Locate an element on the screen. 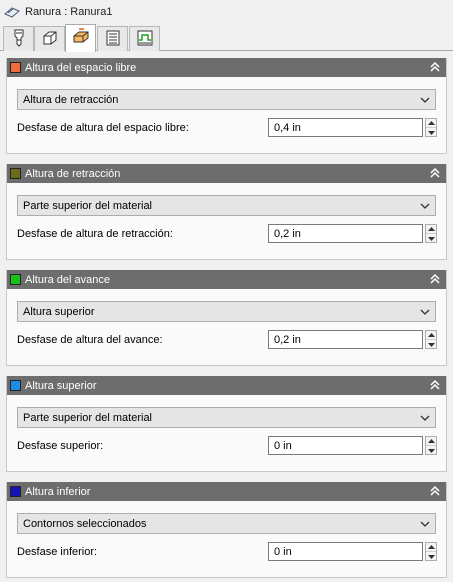  section-title: Altura superior is located at coordinates (61, 385).